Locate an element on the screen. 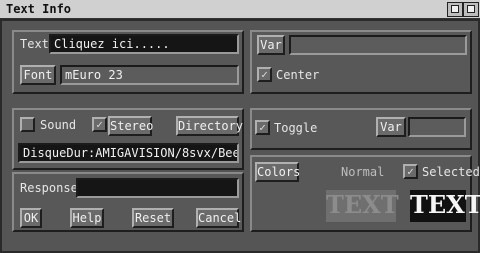 The height and width of the screenshot is (253, 480). stereo-button: Stereo is located at coordinates (130, 126).